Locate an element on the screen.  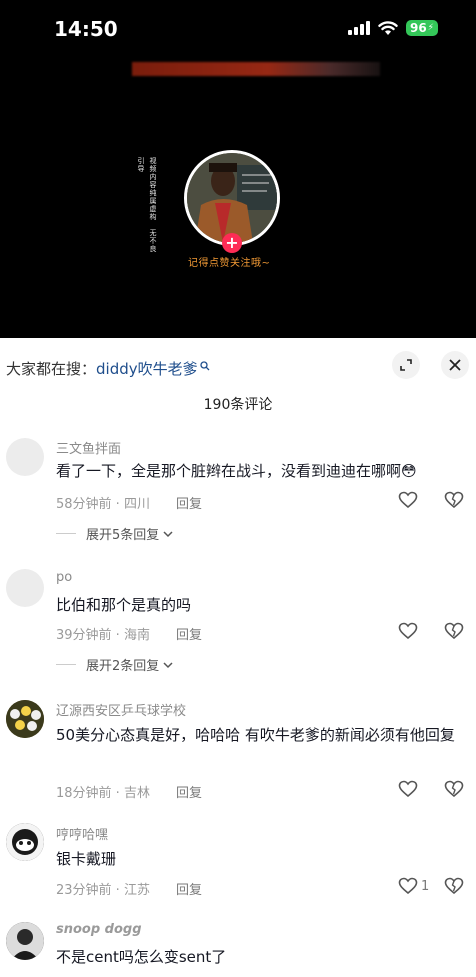
battery-icon: 96 ⚡ is located at coordinates (421, 28).